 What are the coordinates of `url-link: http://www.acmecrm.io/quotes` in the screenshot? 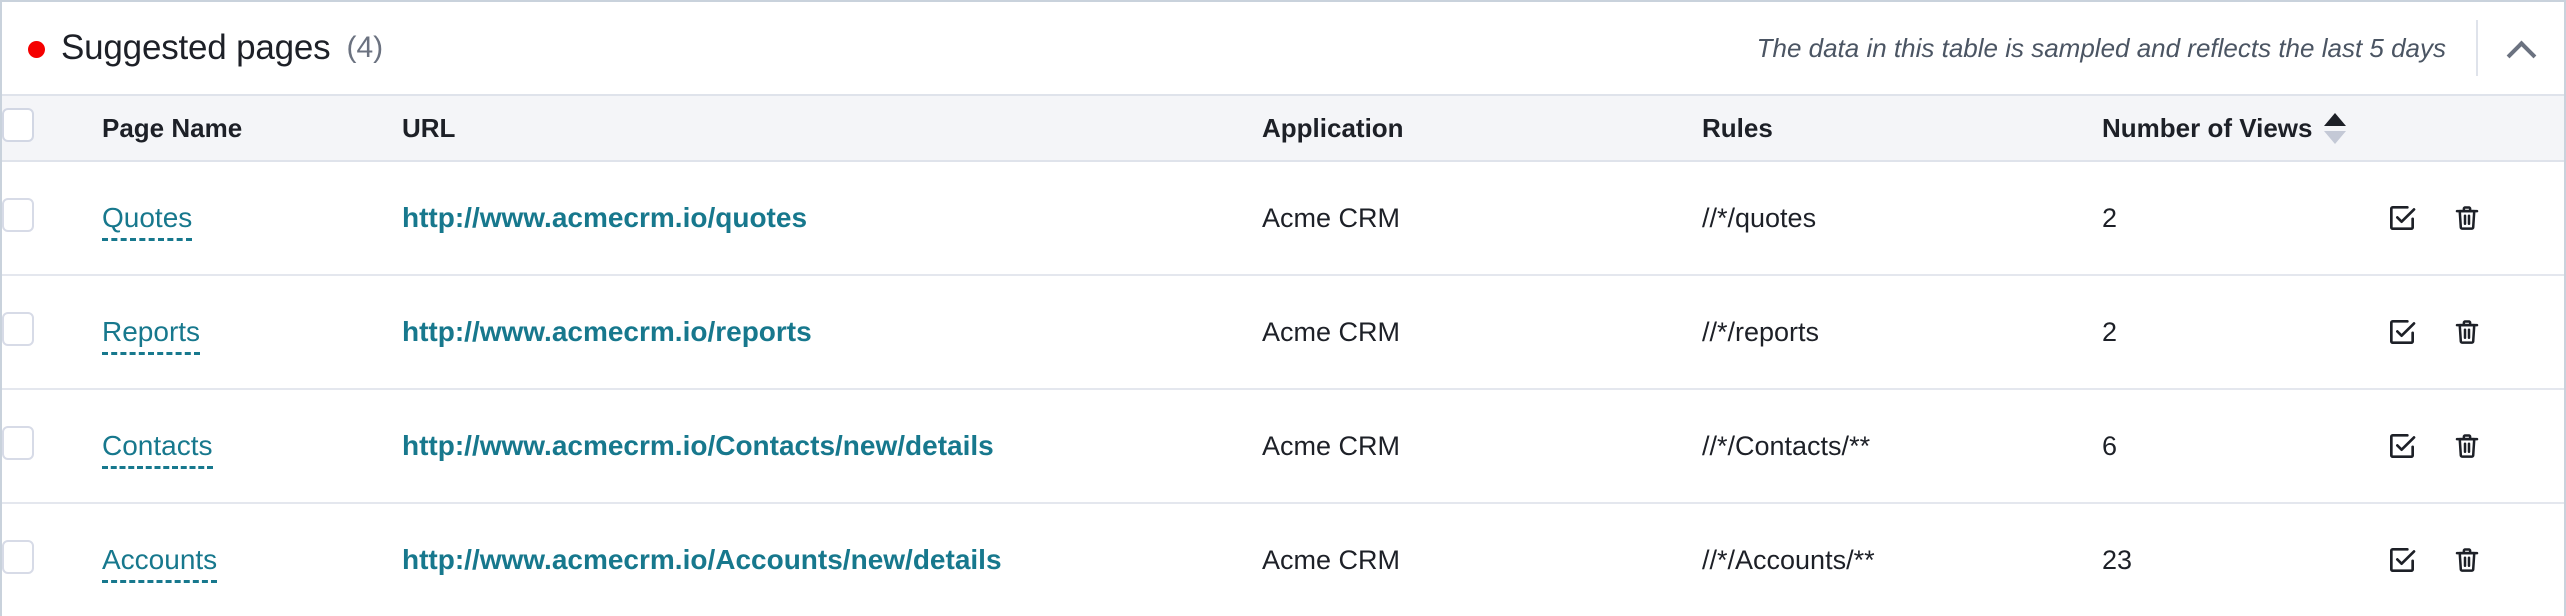 It's located at (604, 217).